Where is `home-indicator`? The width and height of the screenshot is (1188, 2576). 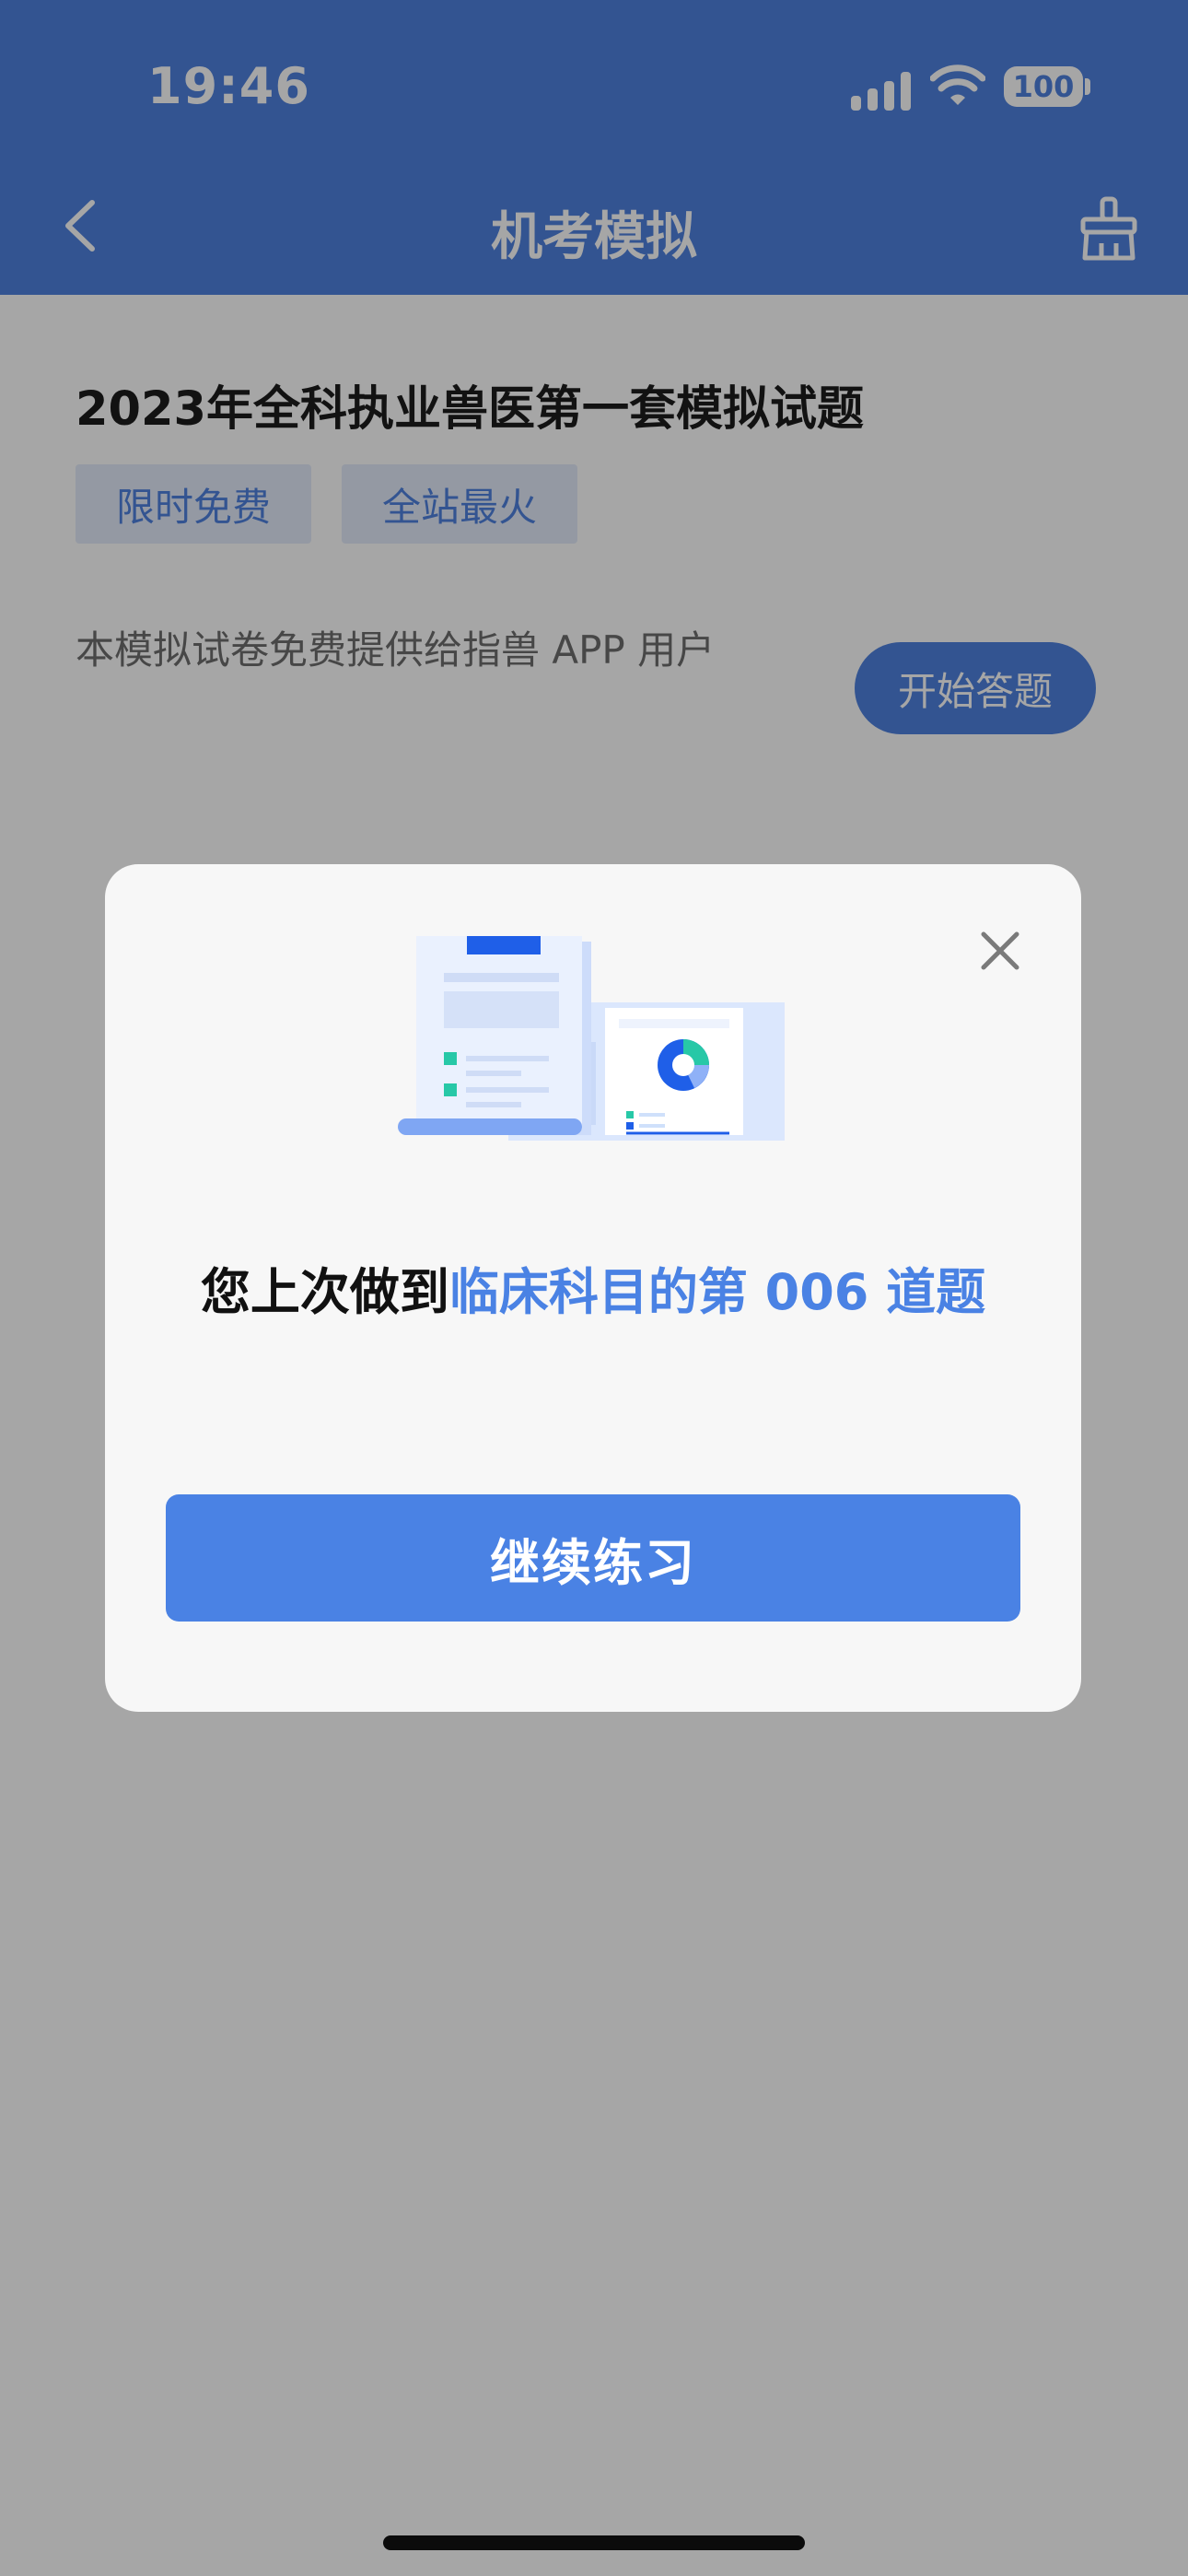
home-indicator is located at coordinates (594, 2542).